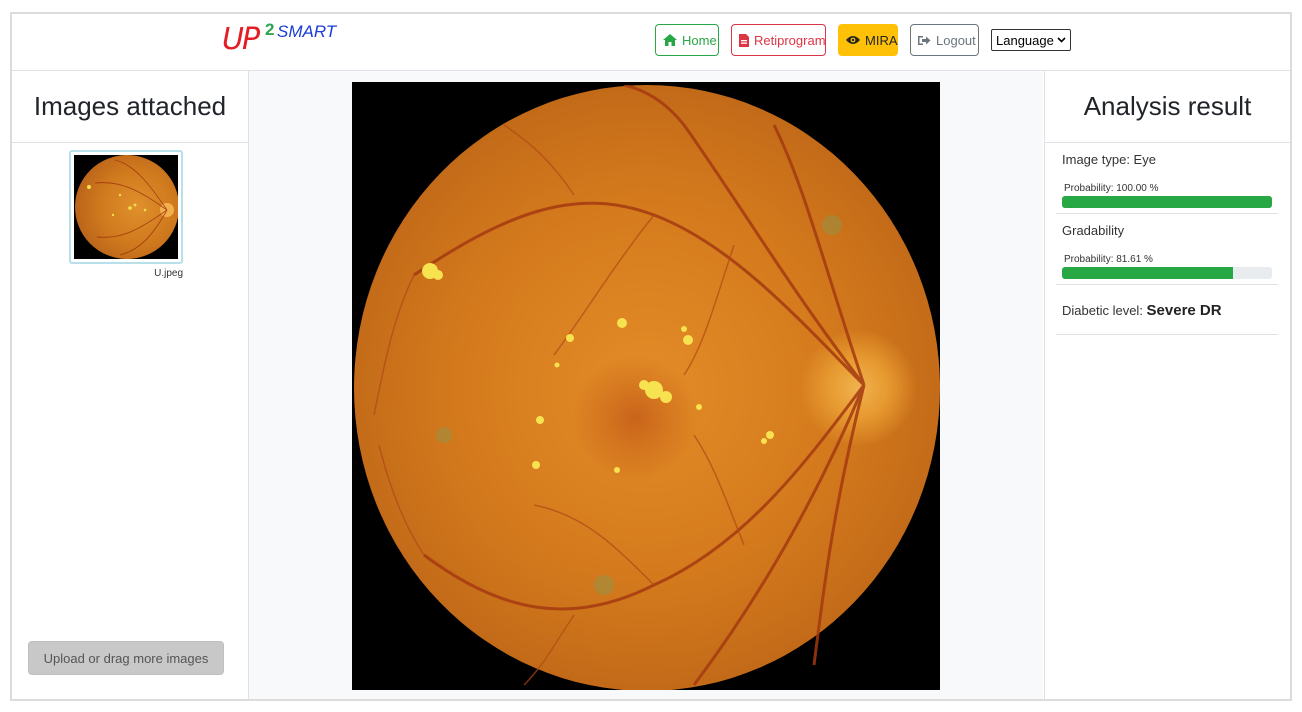  What do you see at coordinates (1025, 40) in the screenshot?
I see `language-label: Language` at bounding box center [1025, 40].